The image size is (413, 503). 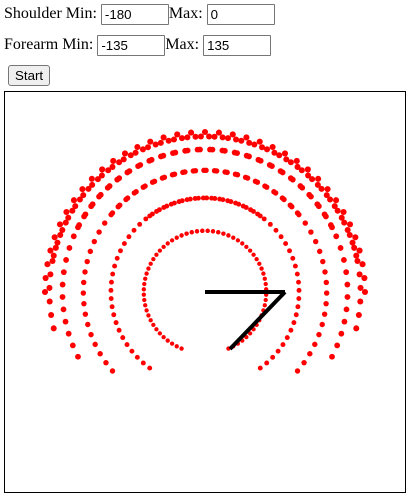 What do you see at coordinates (134, 14) in the screenshot?
I see `shoulder-min-input` at bounding box center [134, 14].